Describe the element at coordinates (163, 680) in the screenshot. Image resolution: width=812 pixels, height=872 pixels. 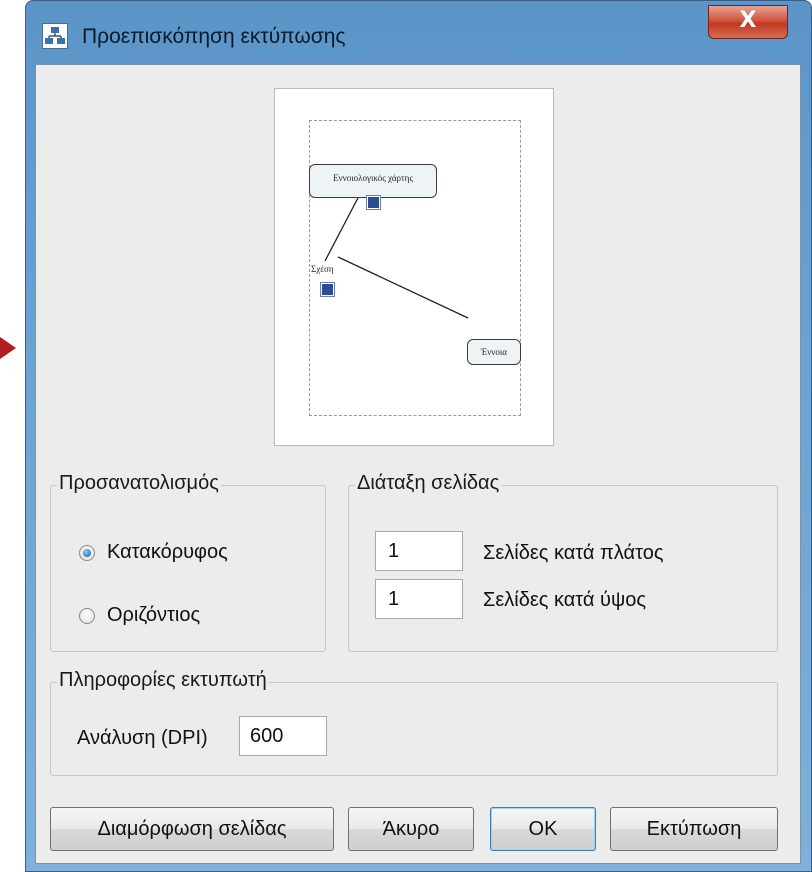
I see `printer-info-legend: Πληροφορίες εκτυπωτή` at that location.